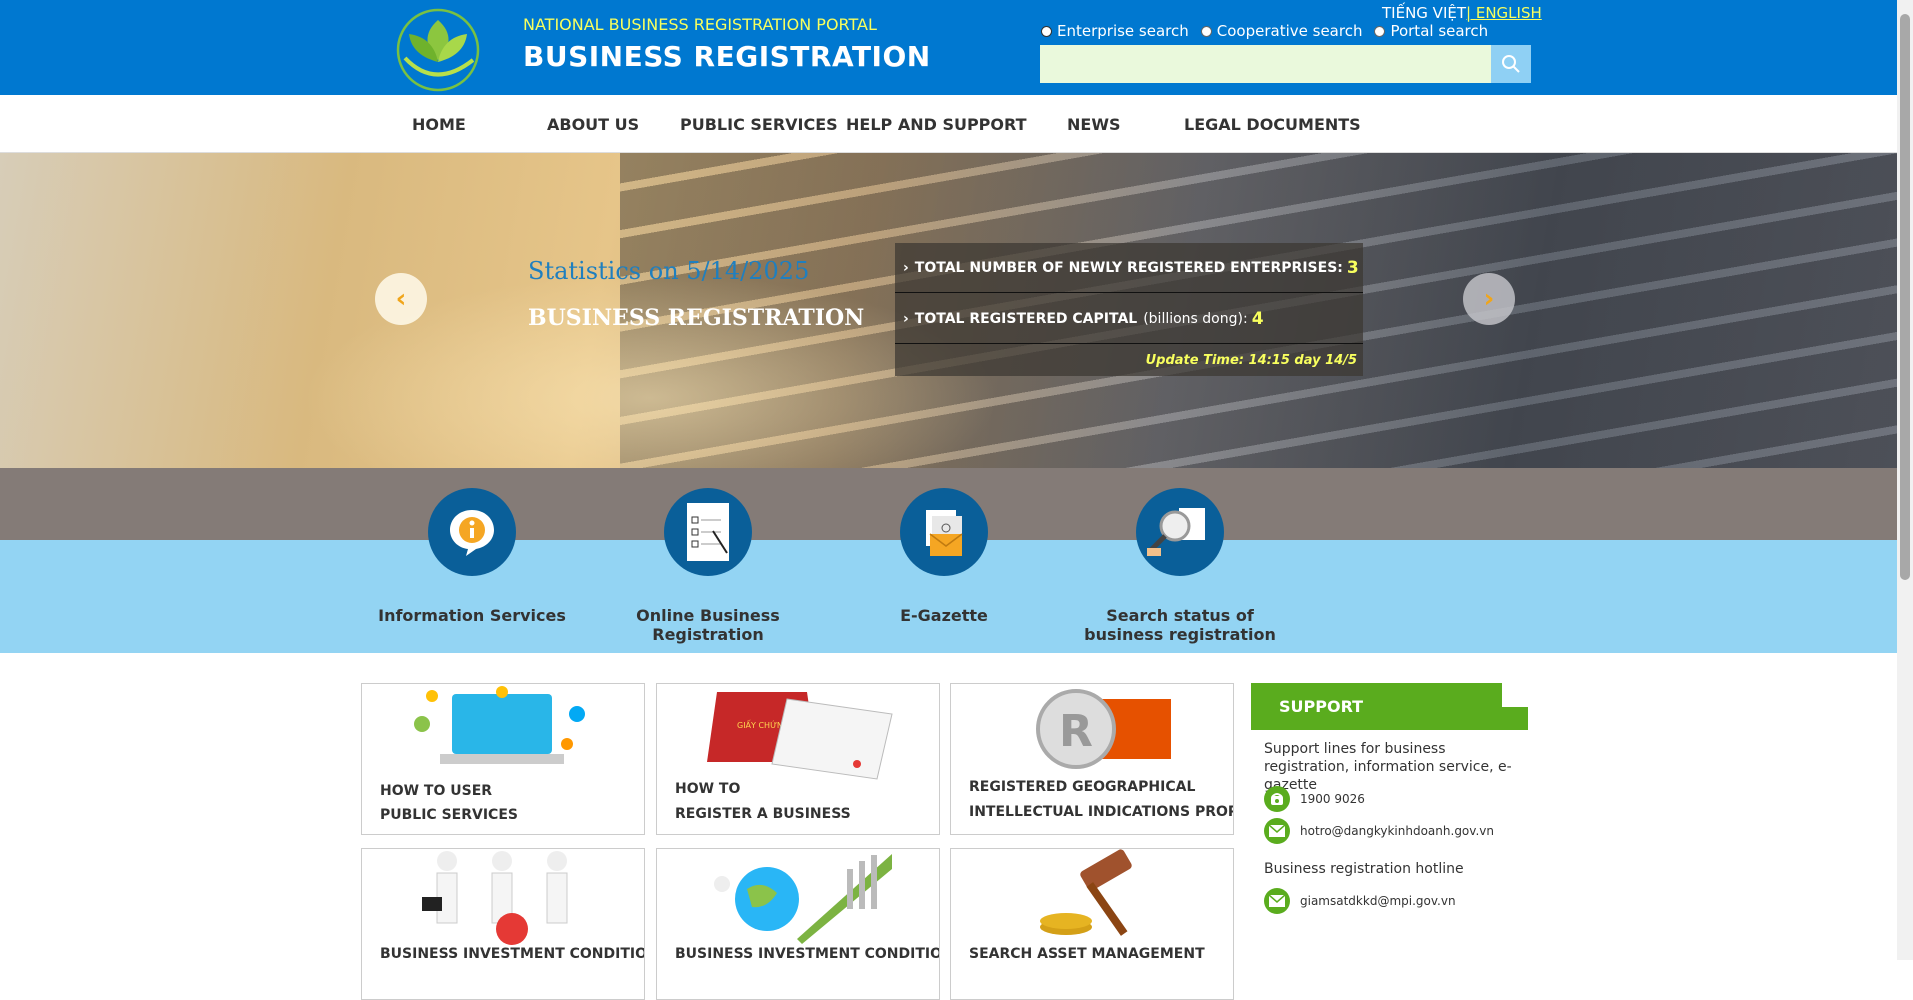  I want to click on scrollbar-thumb, so click(1905, 297).